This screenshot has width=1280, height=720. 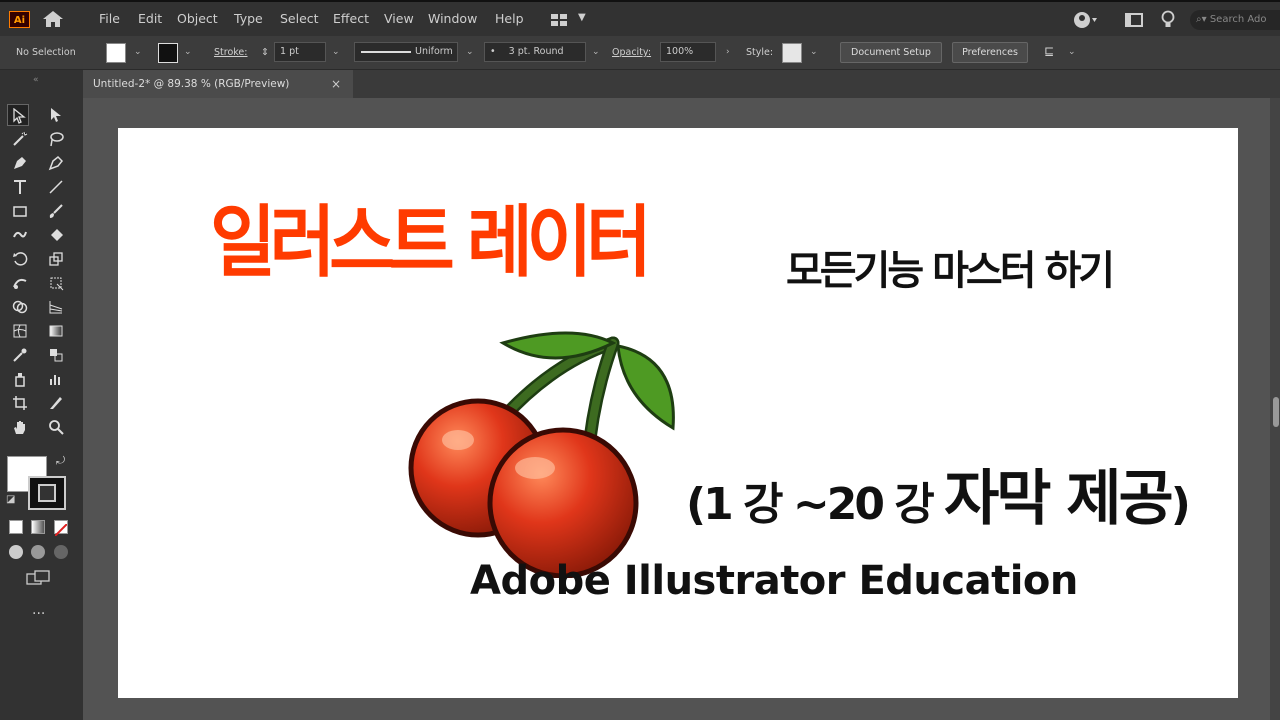 I want to click on stroke-color-box, so click(x=47, y=493).